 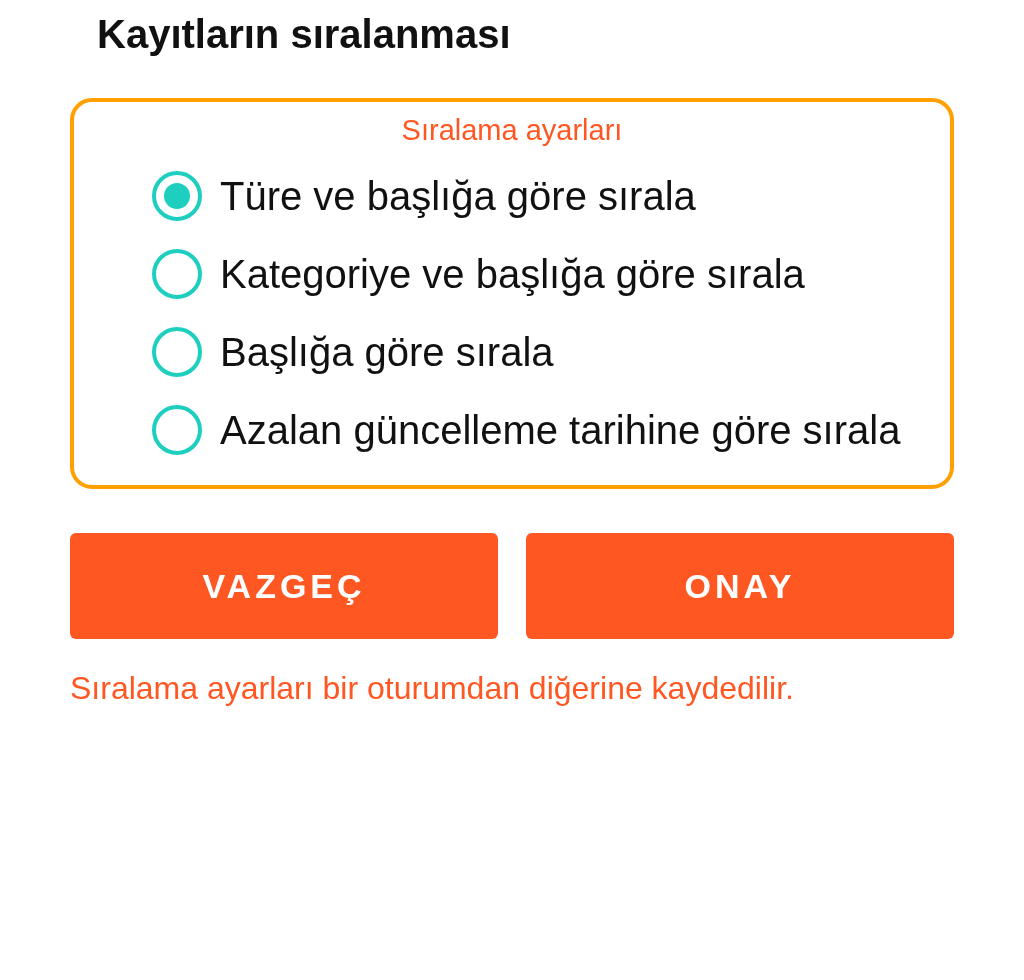 I want to click on radio-option: Azalan güncelleme tarihine göre sırala, so click(x=531, y=430).